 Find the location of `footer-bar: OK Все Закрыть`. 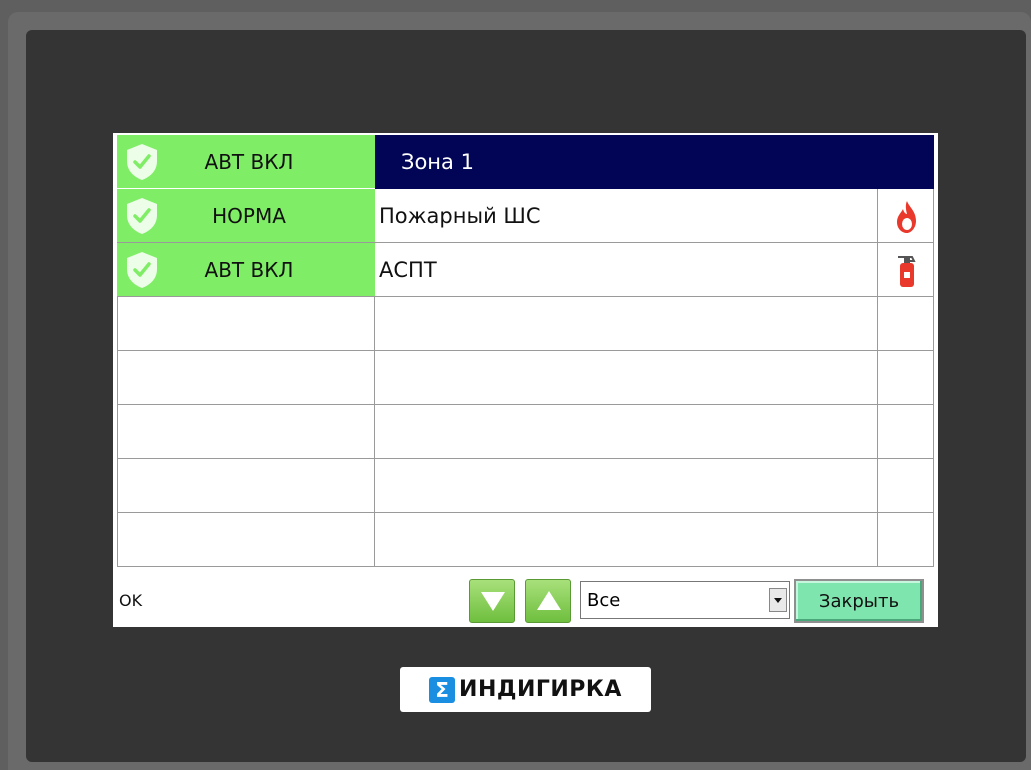

footer-bar: OK Все Закрыть is located at coordinates (525, 599).